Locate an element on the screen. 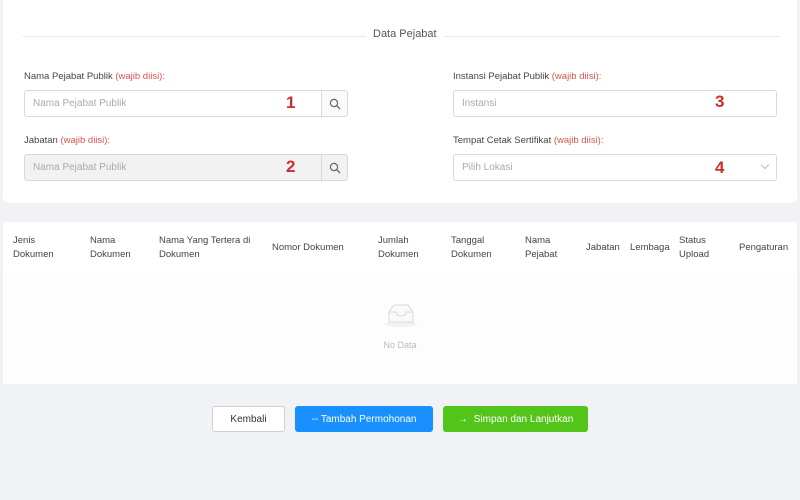  column-status-upload: Status Upload is located at coordinates (694, 248).